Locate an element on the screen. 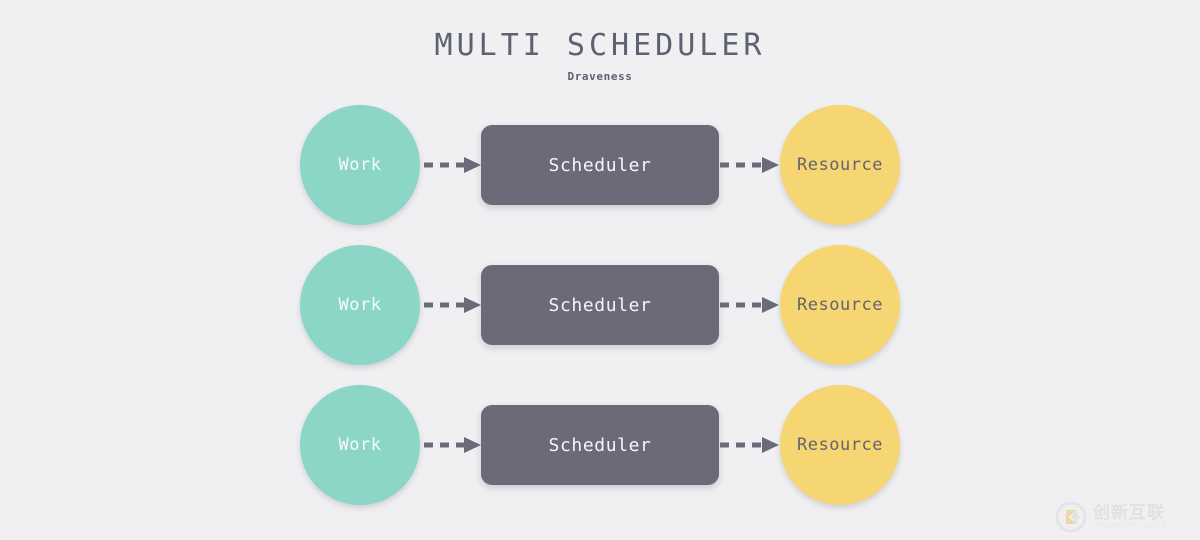 The image size is (1200, 540). watermark-brand-name: 创新互联 is located at coordinates (1129, 513).